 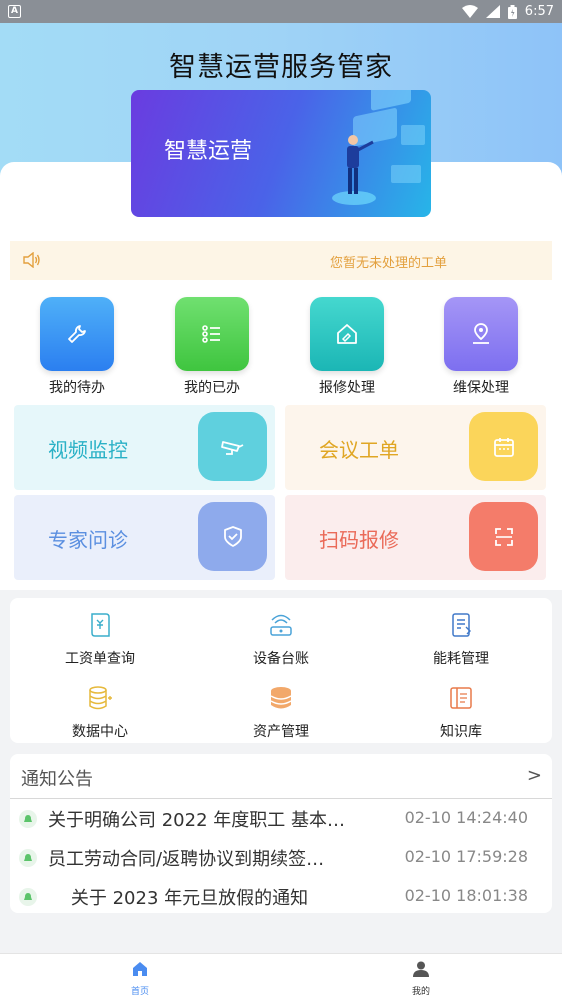 I want to click on speaker-icon, so click(x=31, y=260).